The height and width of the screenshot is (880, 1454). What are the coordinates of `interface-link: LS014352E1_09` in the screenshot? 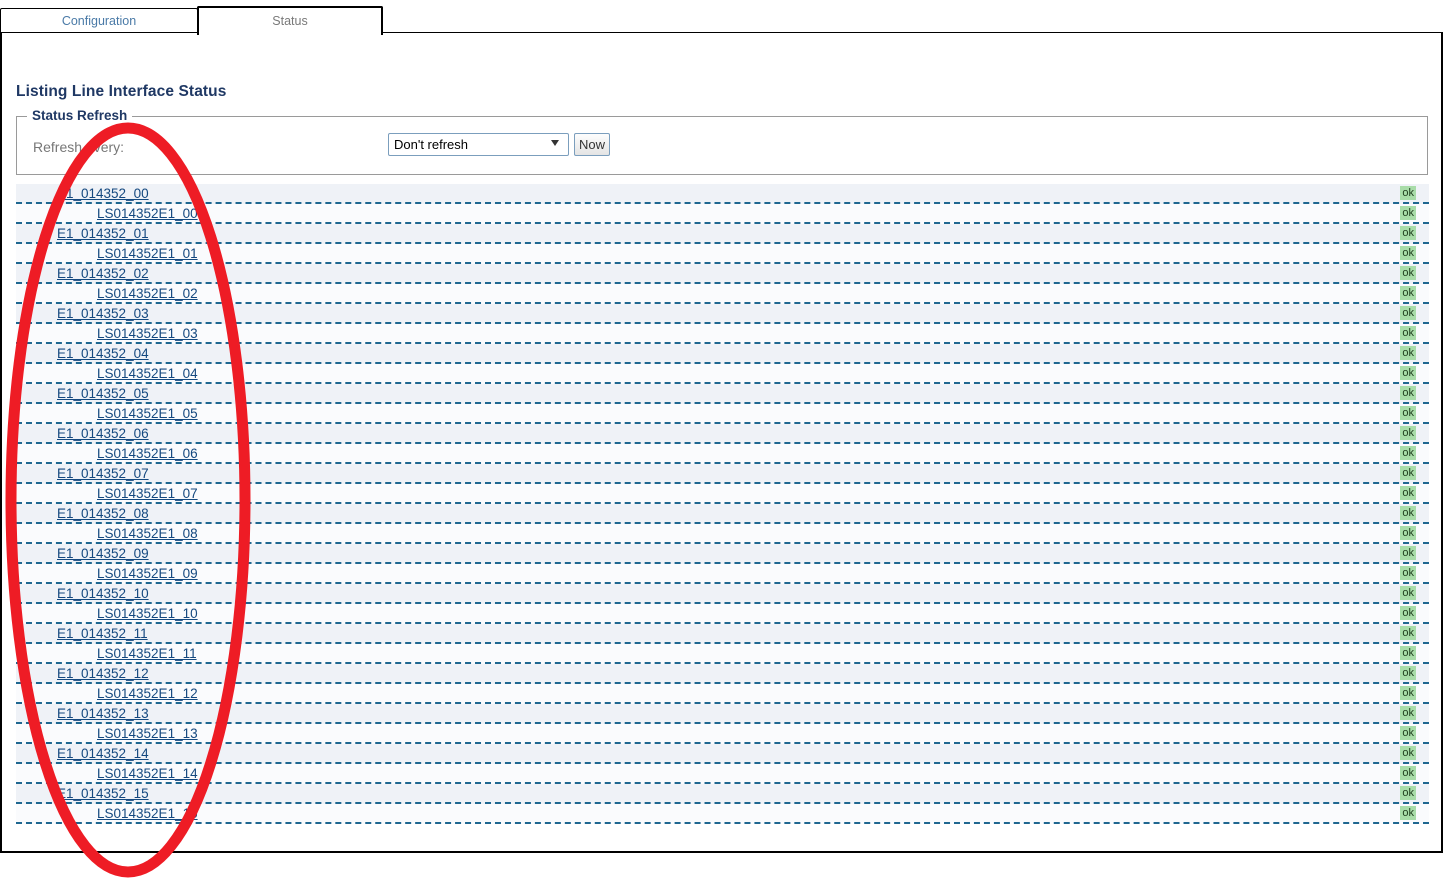 It's located at (147, 573).